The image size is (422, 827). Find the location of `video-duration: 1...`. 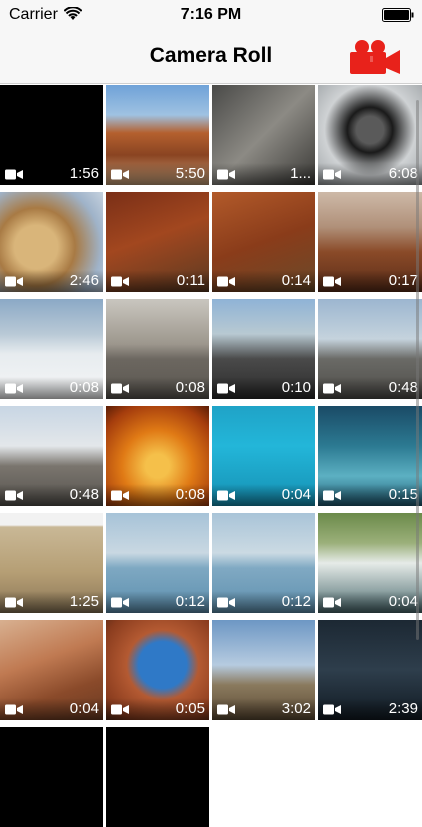

video-duration: 1... is located at coordinates (300, 173).